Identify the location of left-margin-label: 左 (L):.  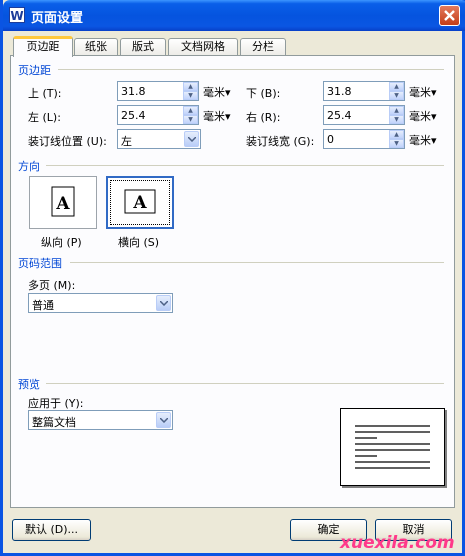
(44, 117).